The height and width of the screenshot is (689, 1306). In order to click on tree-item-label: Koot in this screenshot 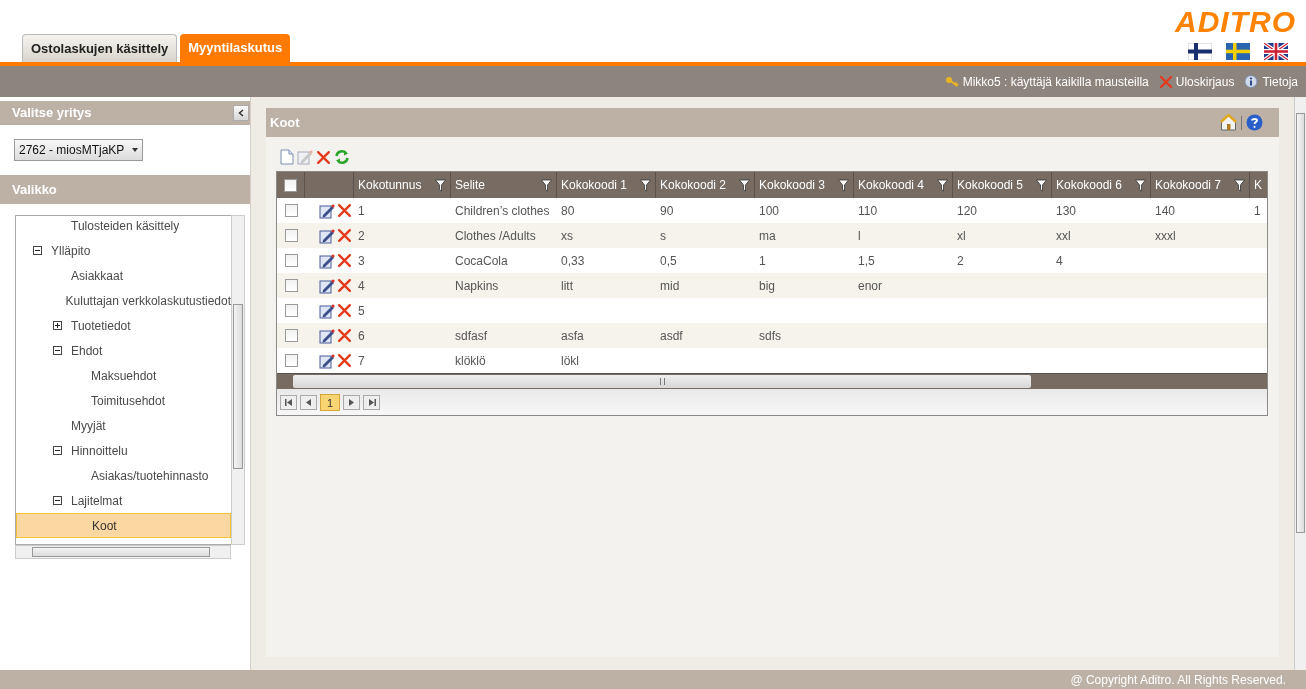, I will do `click(104, 525)`.